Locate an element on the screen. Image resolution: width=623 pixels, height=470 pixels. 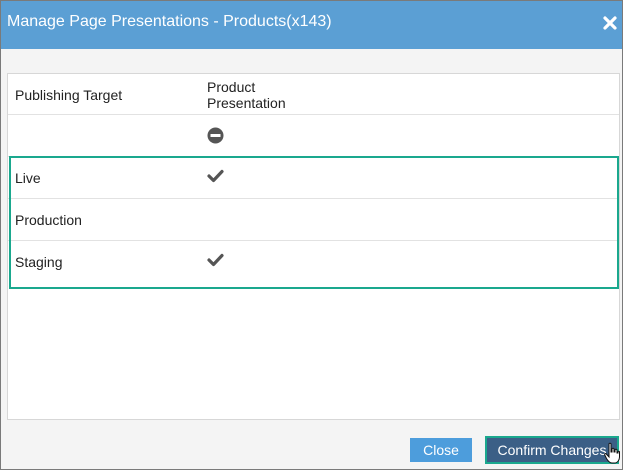
minus-circle-icon is located at coordinates (215, 135).